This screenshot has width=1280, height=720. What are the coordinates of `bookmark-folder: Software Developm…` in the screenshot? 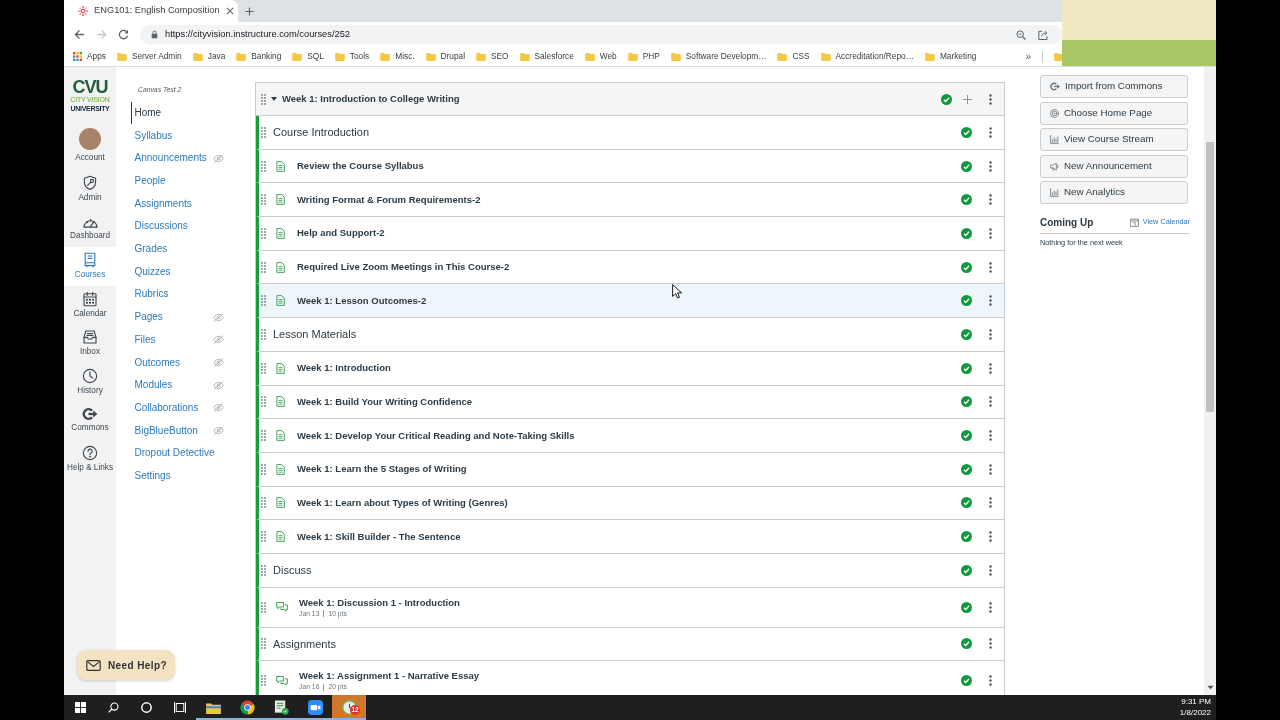 It's located at (718, 56).